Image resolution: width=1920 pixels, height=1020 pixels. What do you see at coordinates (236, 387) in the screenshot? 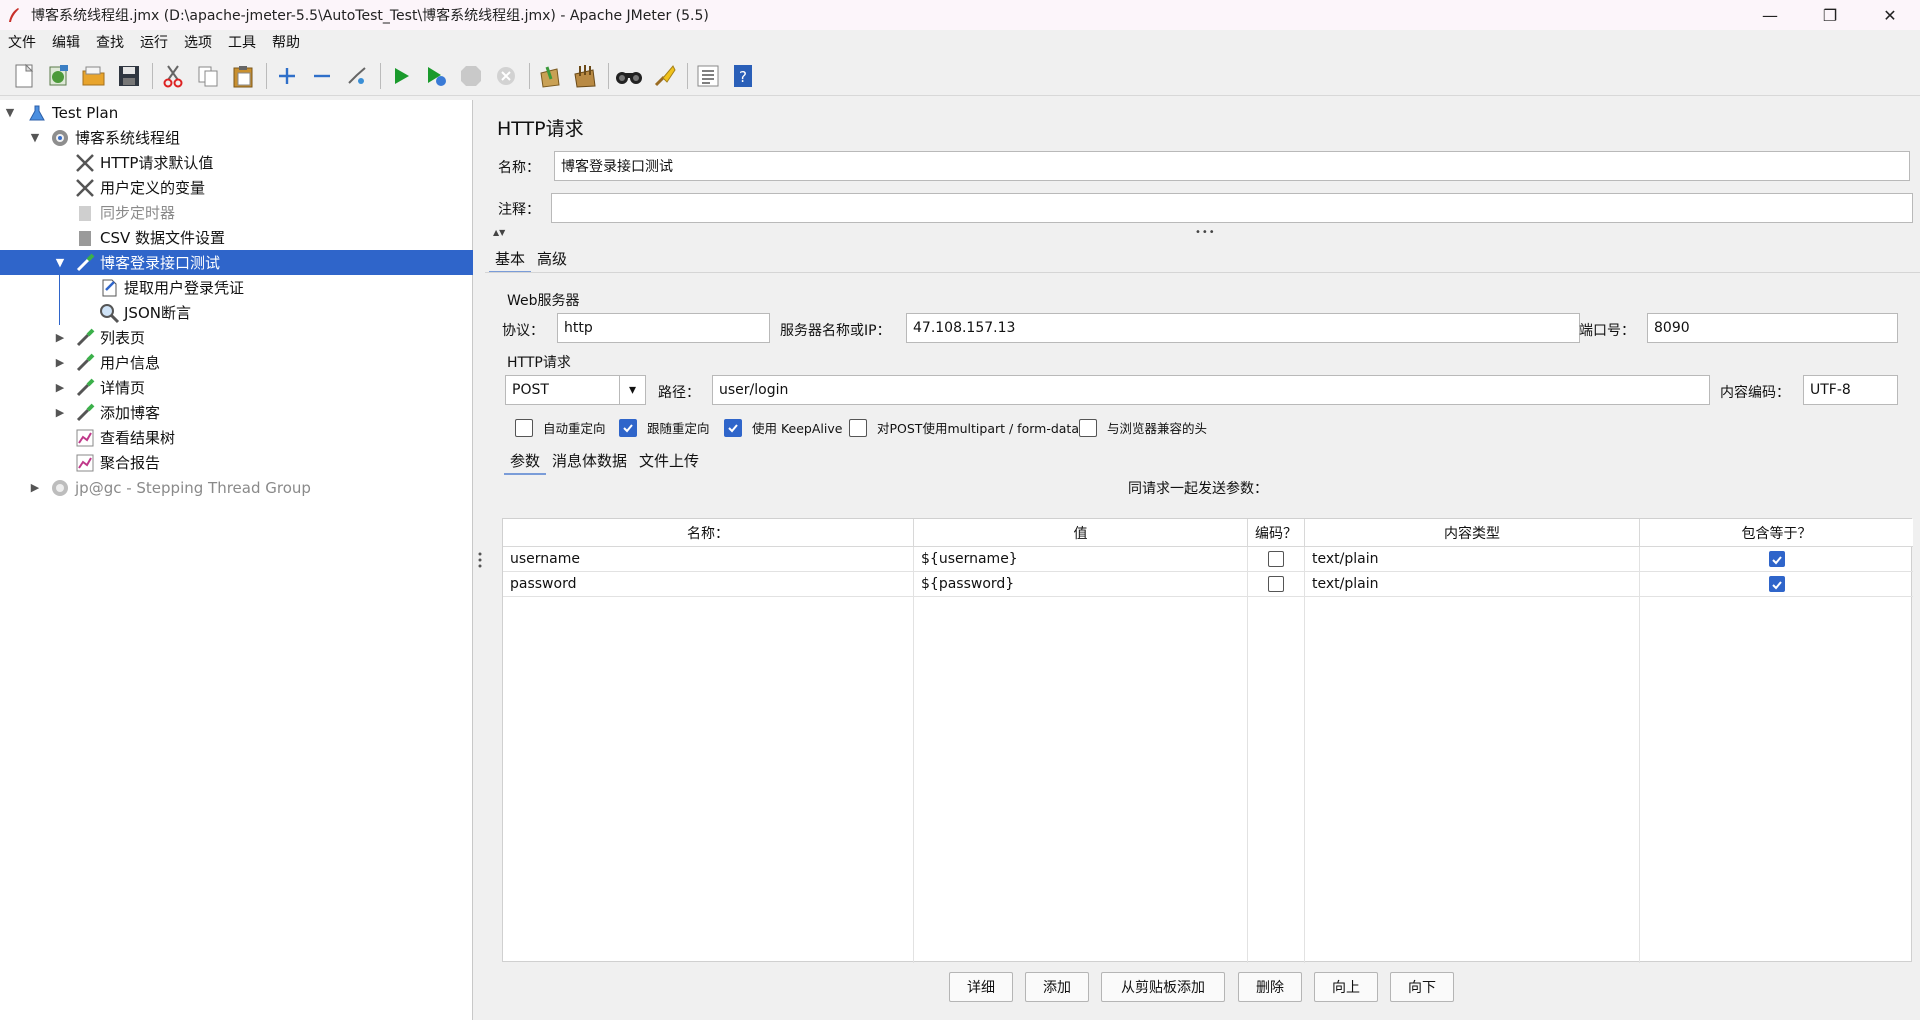
I see `tree-item-detail-page: ▶ 详情页` at bounding box center [236, 387].